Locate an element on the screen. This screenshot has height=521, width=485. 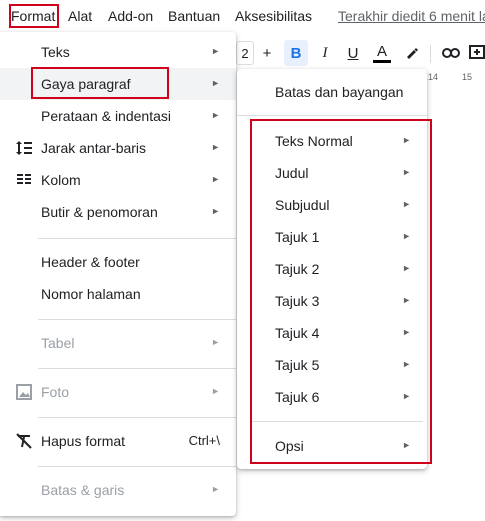
menu-aksesibilitas: Aksesibilitas is located at coordinates (273, 16).